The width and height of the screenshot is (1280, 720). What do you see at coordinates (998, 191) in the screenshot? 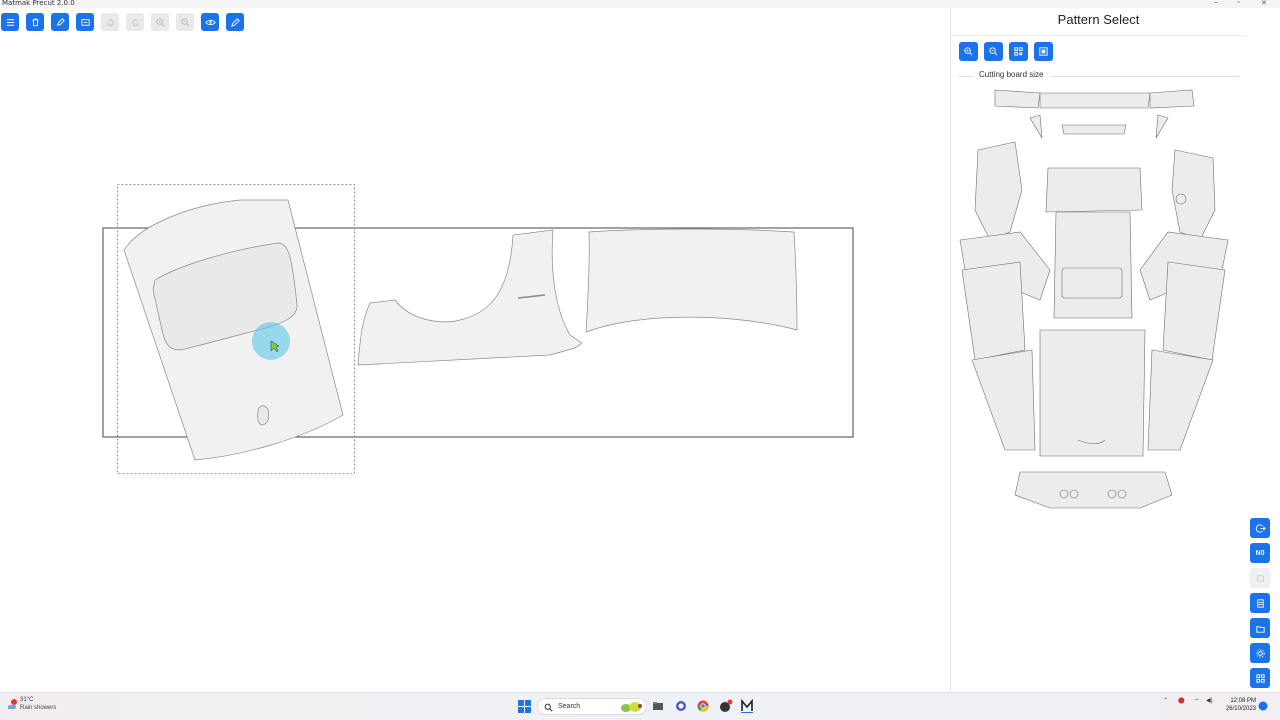
I see `preview-piece-front-fender-left` at bounding box center [998, 191].